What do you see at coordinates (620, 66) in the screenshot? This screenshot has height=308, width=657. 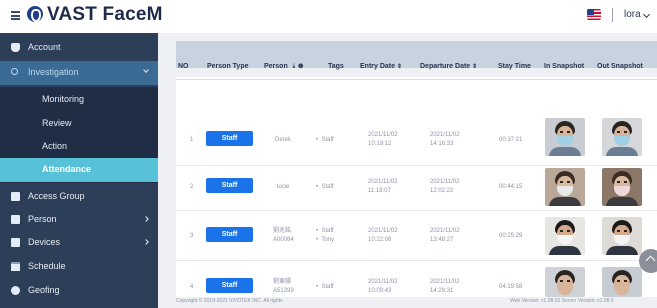 I see `col-out-snapshot: Out Snapshot` at bounding box center [620, 66].